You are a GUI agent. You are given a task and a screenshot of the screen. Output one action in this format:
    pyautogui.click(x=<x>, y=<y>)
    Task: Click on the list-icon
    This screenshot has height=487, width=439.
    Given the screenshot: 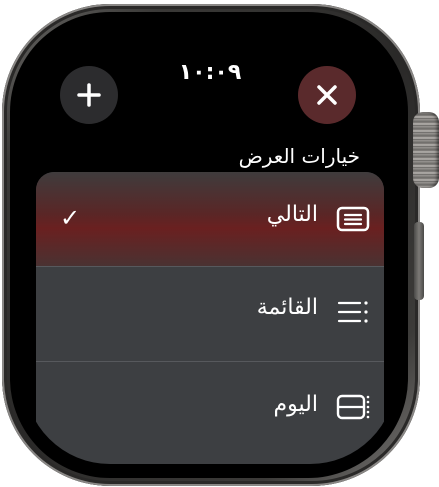 What is the action you would take?
    pyautogui.click(x=353, y=312)
    